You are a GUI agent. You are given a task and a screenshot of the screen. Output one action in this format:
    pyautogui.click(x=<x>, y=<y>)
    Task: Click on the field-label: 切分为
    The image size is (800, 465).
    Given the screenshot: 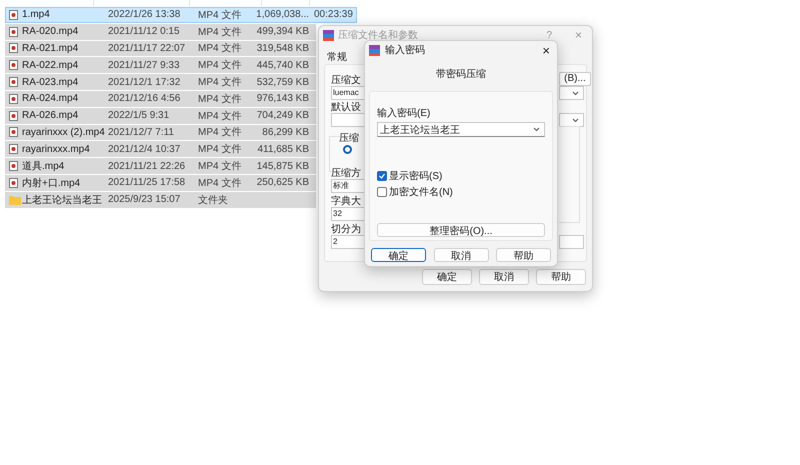 What is the action you would take?
    pyautogui.click(x=346, y=229)
    